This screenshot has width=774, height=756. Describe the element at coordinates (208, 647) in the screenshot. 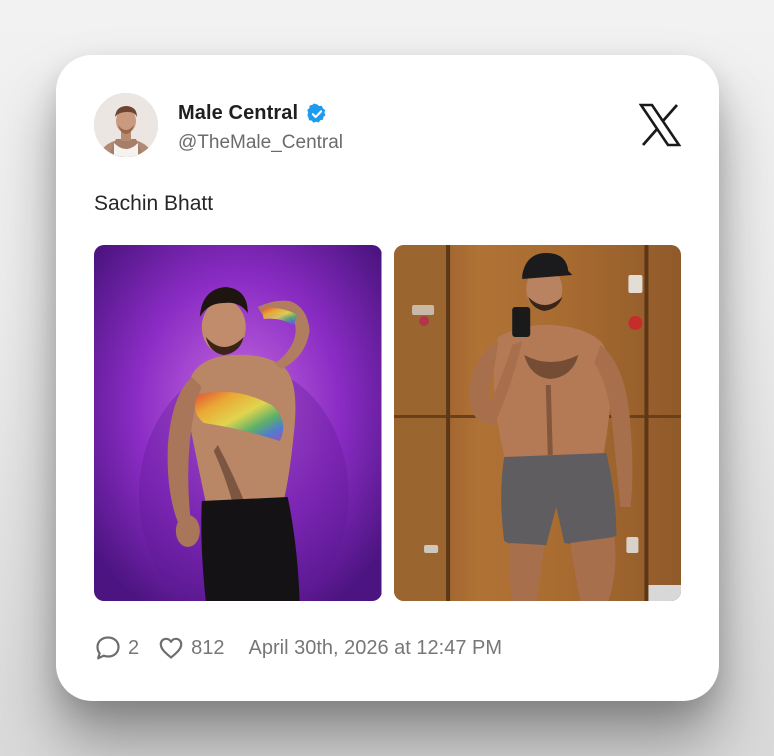

I see `like-count: 812` at that location.